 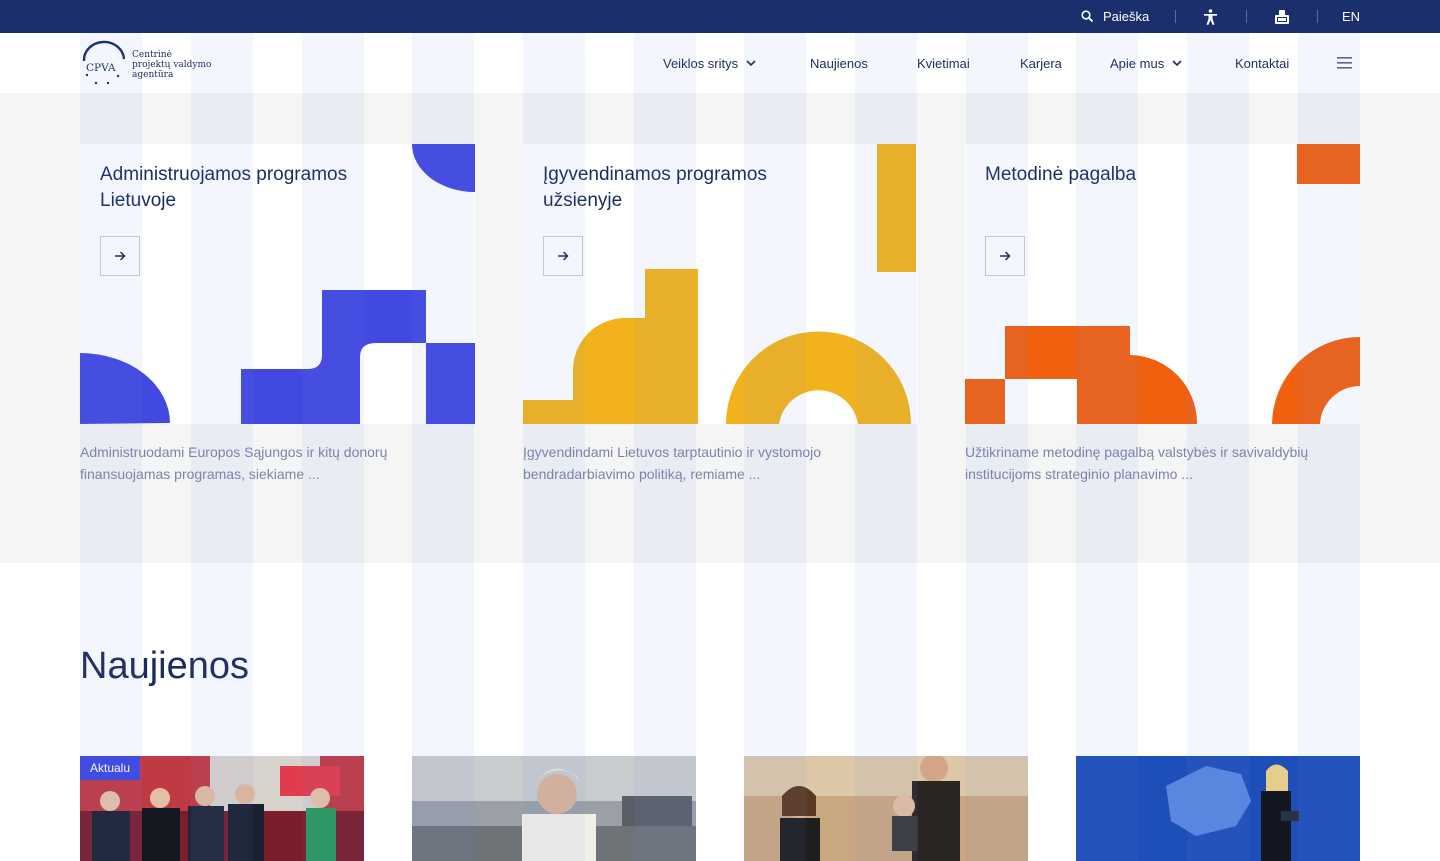 I want to click on menu-button, so click(x=1344, y=63).